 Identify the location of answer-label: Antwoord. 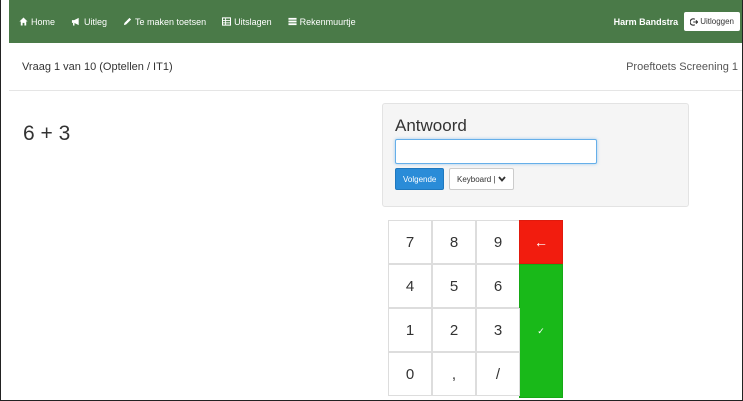
(431, 125).